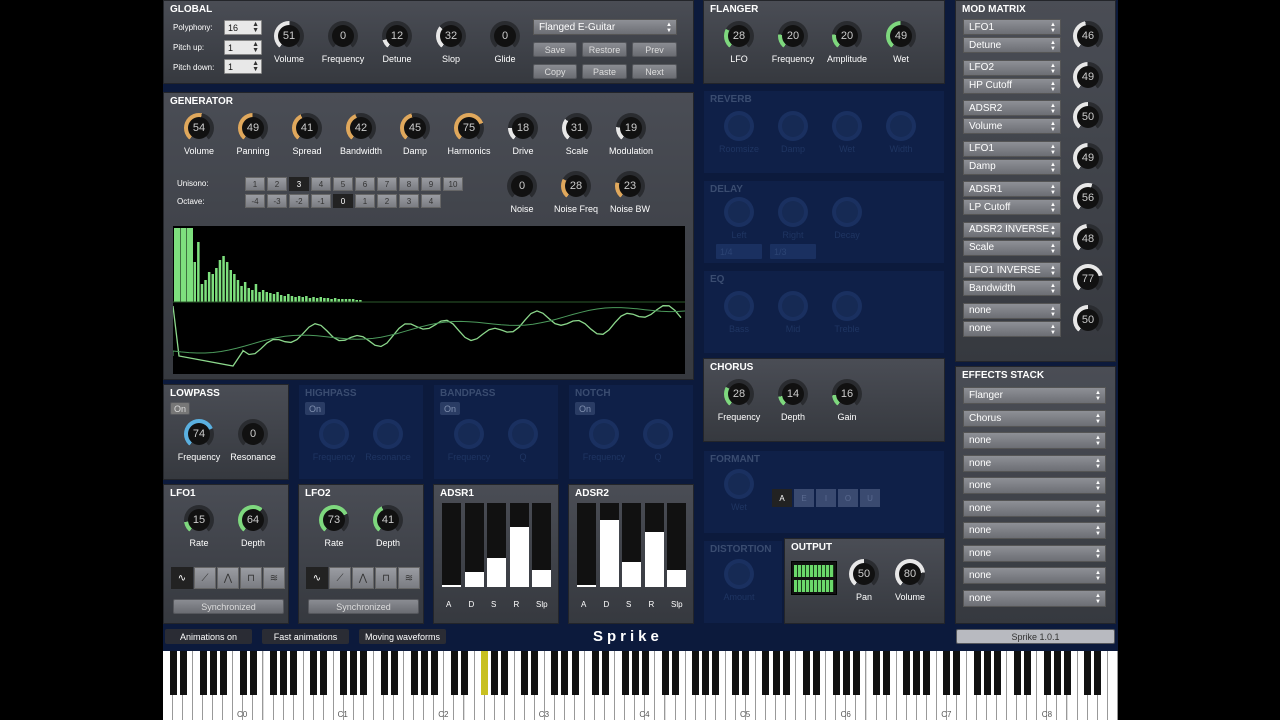 This screenshot has width=1280, height=720. I want to click on mod-dest-select: LP Cutoff ▲ ▼, so click(1012, 207).